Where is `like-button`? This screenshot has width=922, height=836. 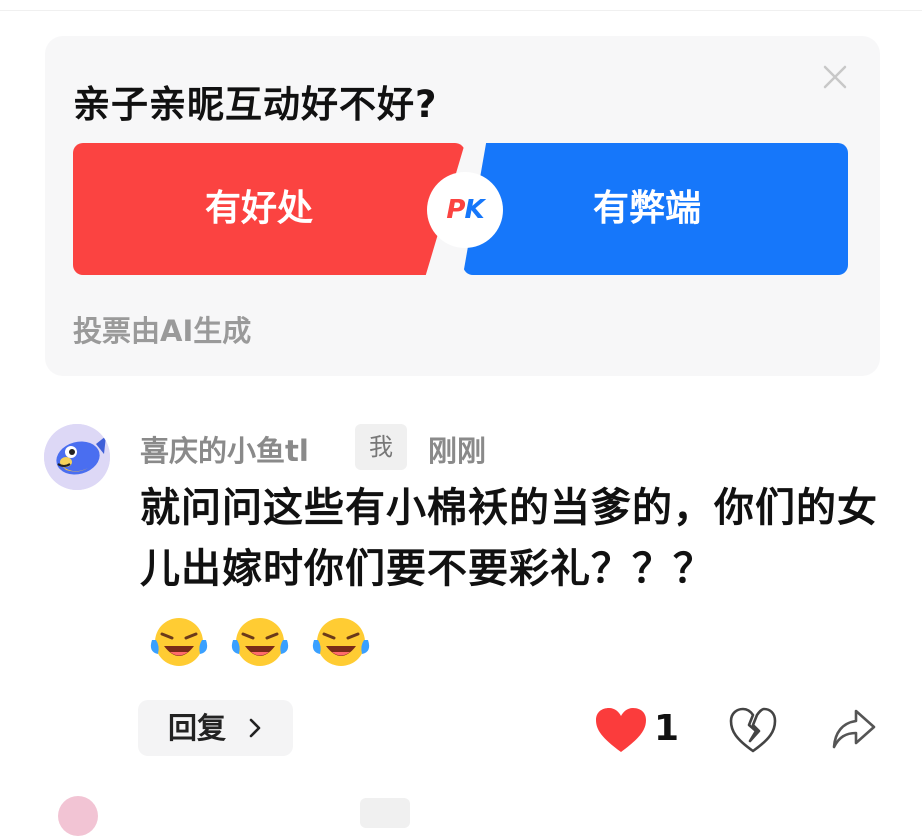 like-button is located at coordinates (621, 731).